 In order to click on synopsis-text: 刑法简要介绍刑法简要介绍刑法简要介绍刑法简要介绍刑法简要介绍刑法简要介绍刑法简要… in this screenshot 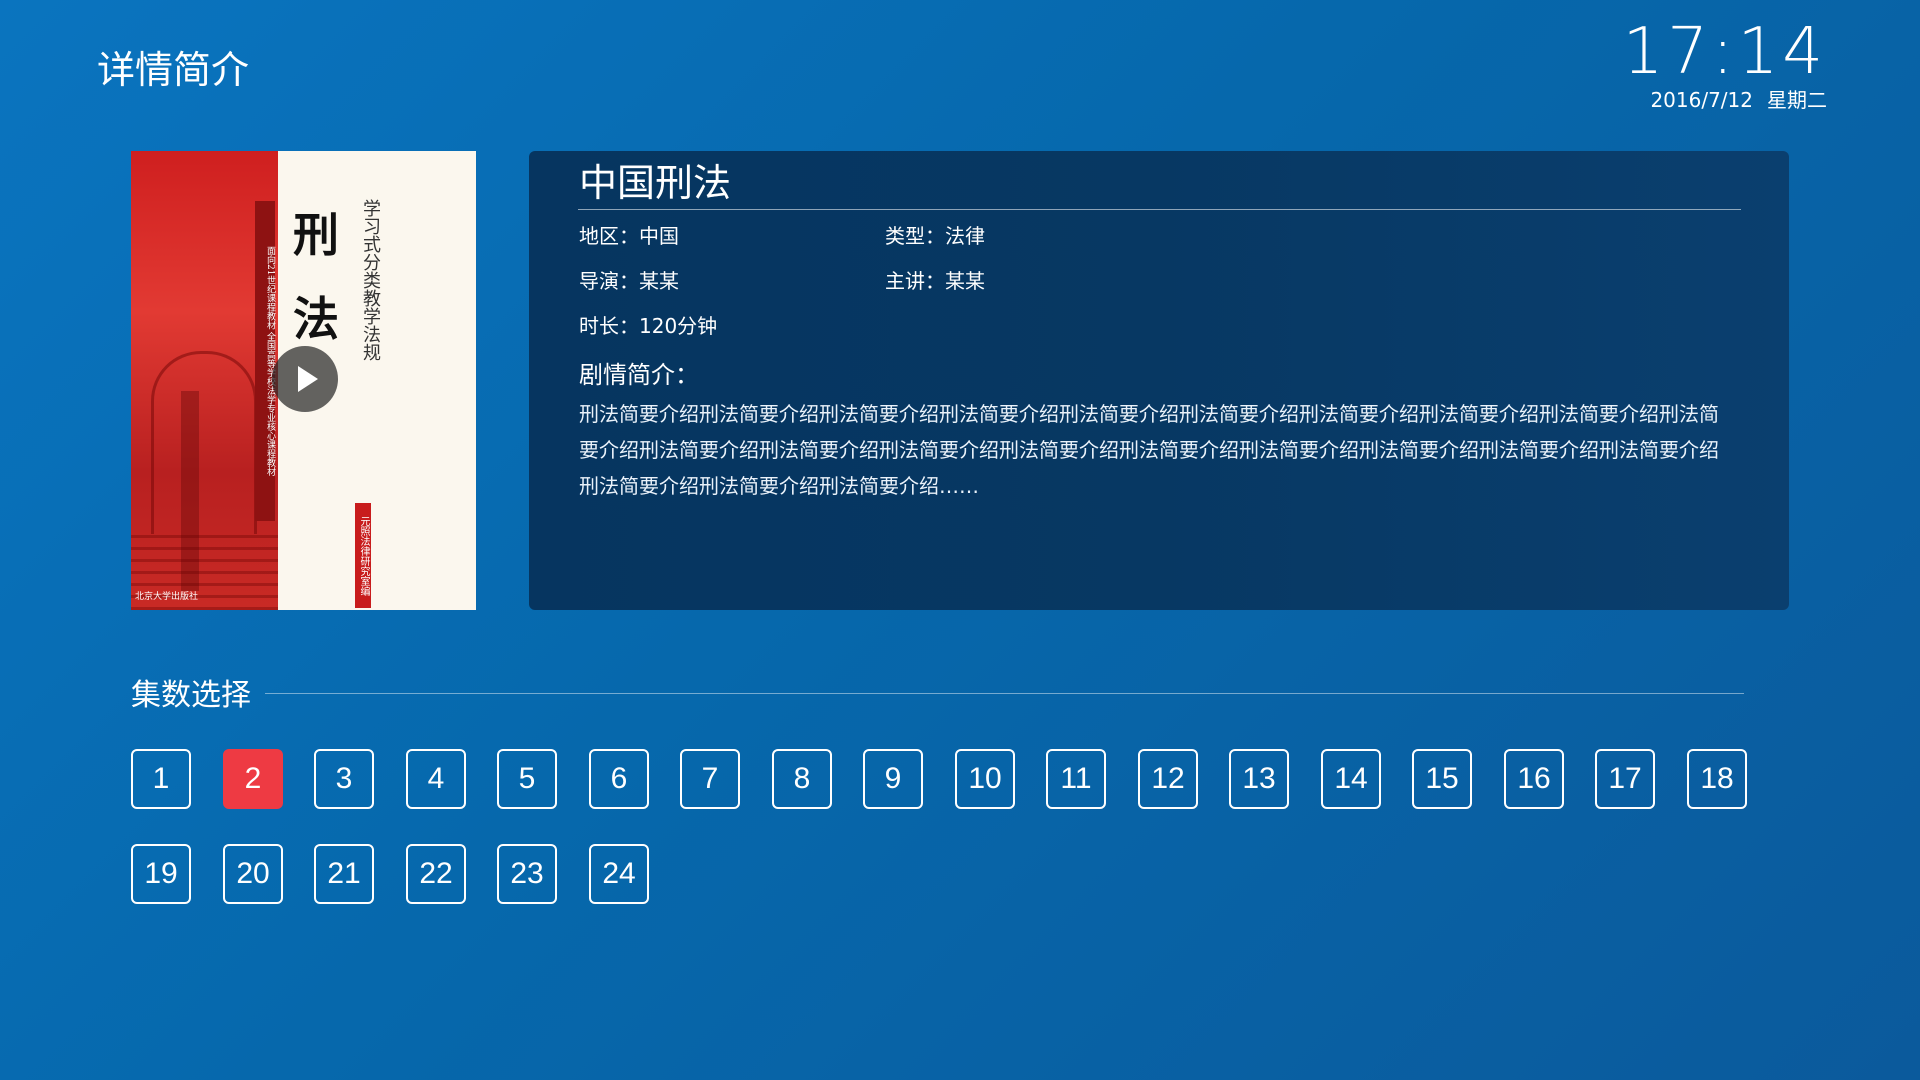, I will do `click(1149, 450)`.